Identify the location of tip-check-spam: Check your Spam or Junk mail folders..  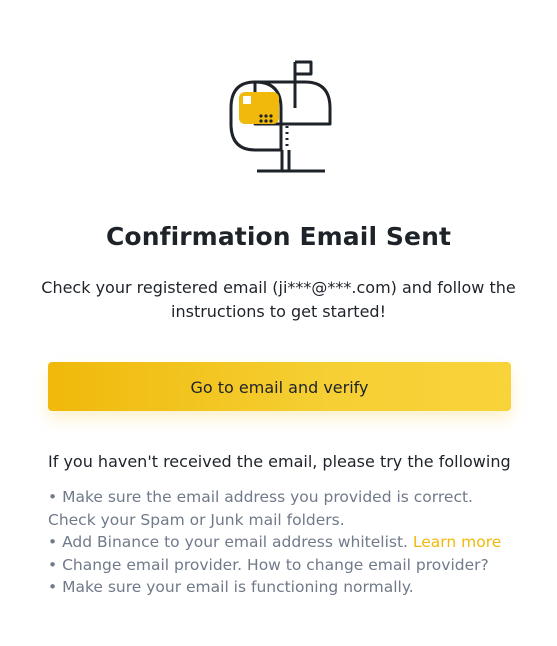
(196, 519).